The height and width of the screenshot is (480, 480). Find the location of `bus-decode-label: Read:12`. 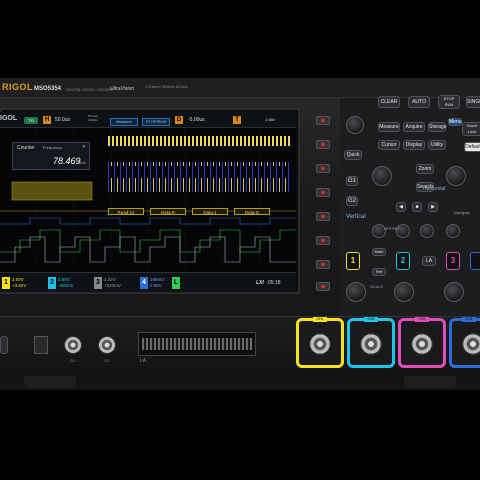

bus-decode-label: Read:12 is located at coordinates (126, 211).